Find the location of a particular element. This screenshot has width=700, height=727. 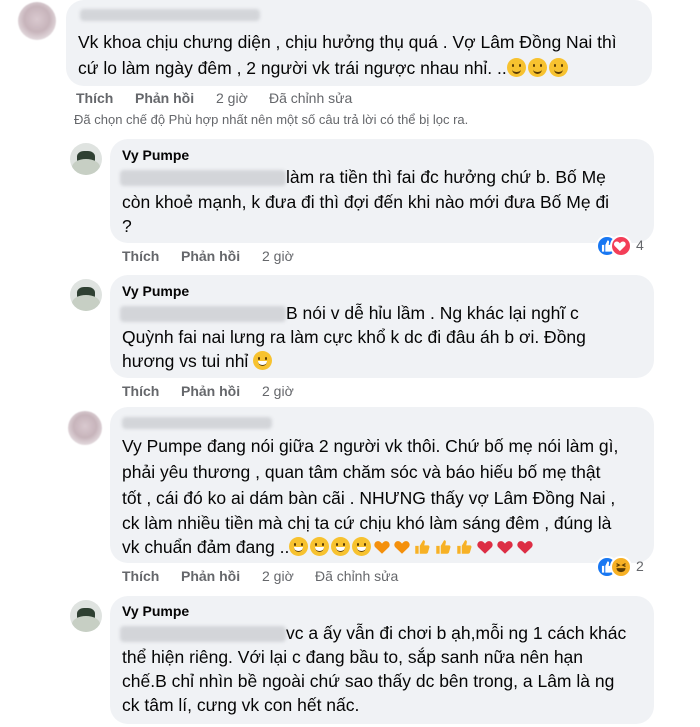

comment-text-line: ck tâm lí, cưng vk con hết nấc. is located at coordinates (241, 705).